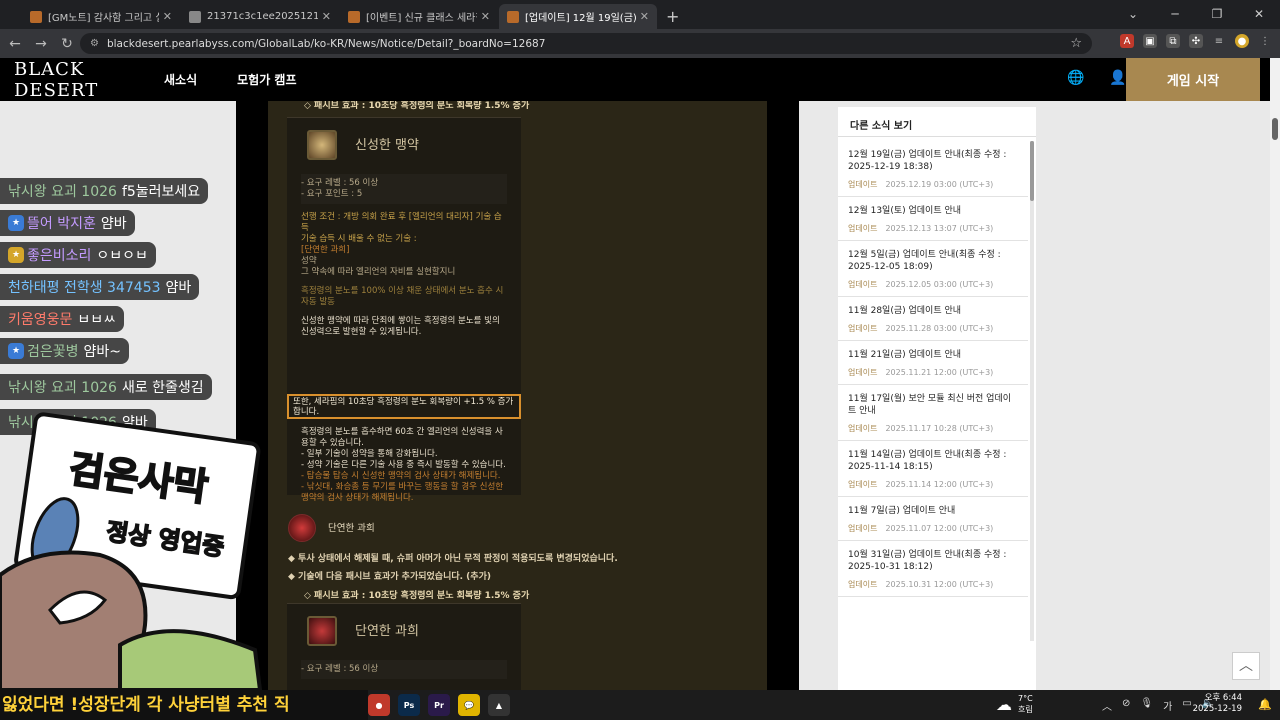 The height and width of the screenshot is (720, 1280). I want to click on news-scroll-thumb, so click(1032, 171).